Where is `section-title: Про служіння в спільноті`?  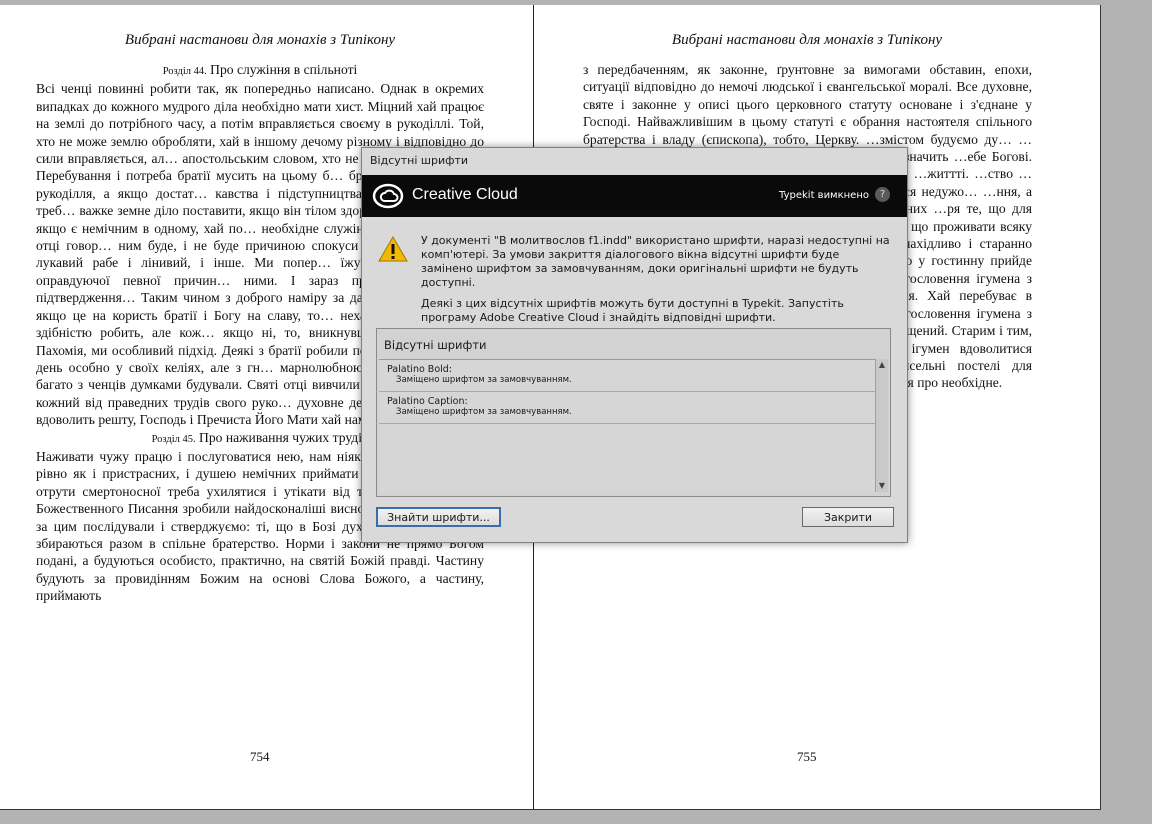 section-title: Про служіння в спільноті is located at coordinates (284, 69).